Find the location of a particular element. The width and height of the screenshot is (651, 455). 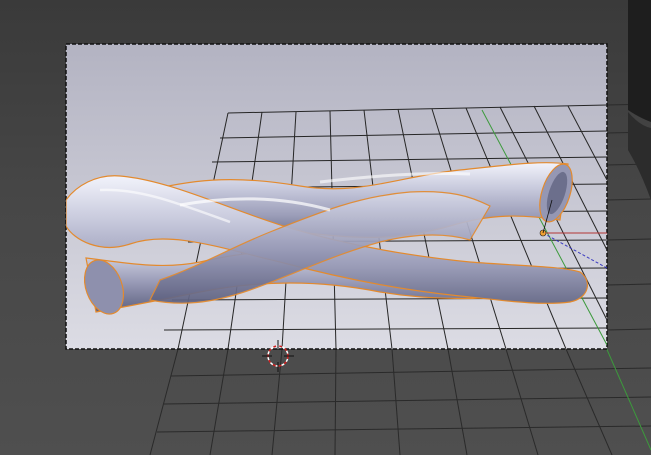

side-object is located at coordinates (639, 61).